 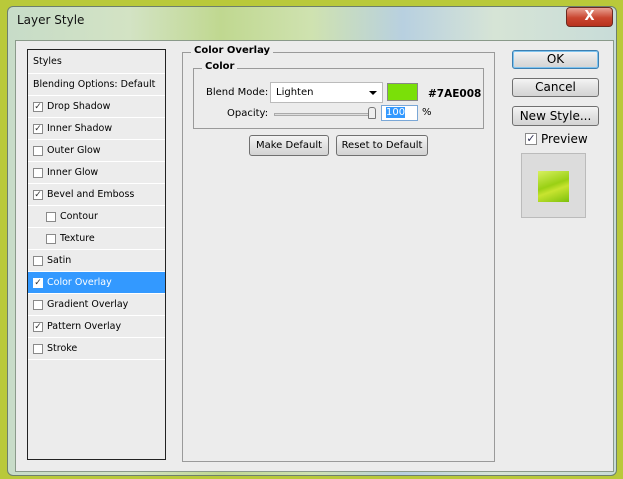 What do you see at coordinates (382, 145) in the screenshot?
I see `reset-to-default-button: Reset to Default` at bounding box center [382, 145].